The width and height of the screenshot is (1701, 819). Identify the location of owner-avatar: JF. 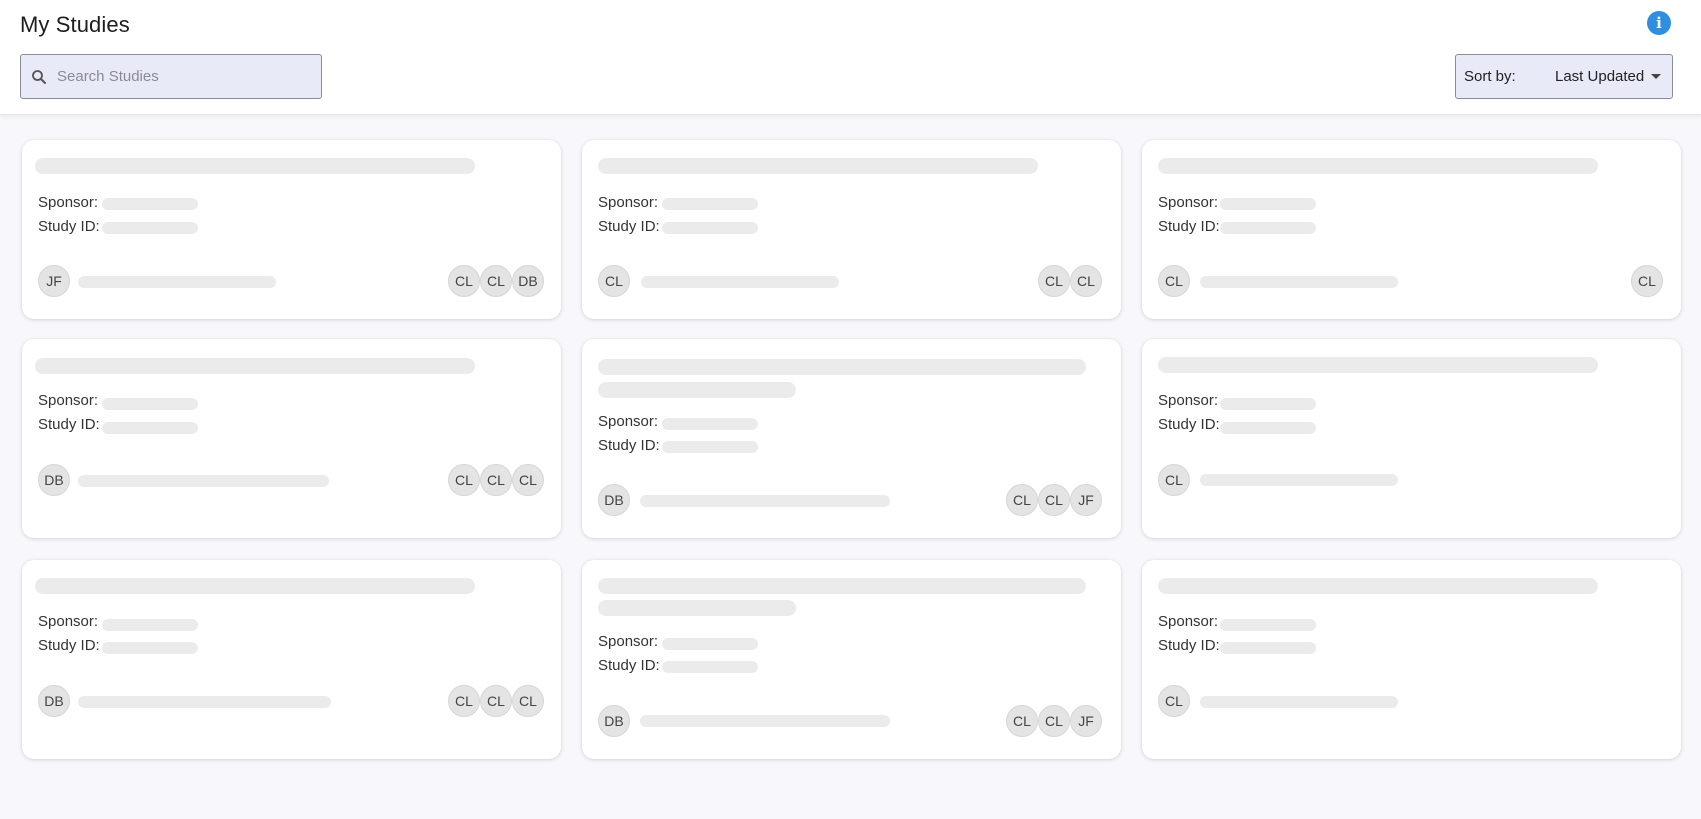
(54, 281).